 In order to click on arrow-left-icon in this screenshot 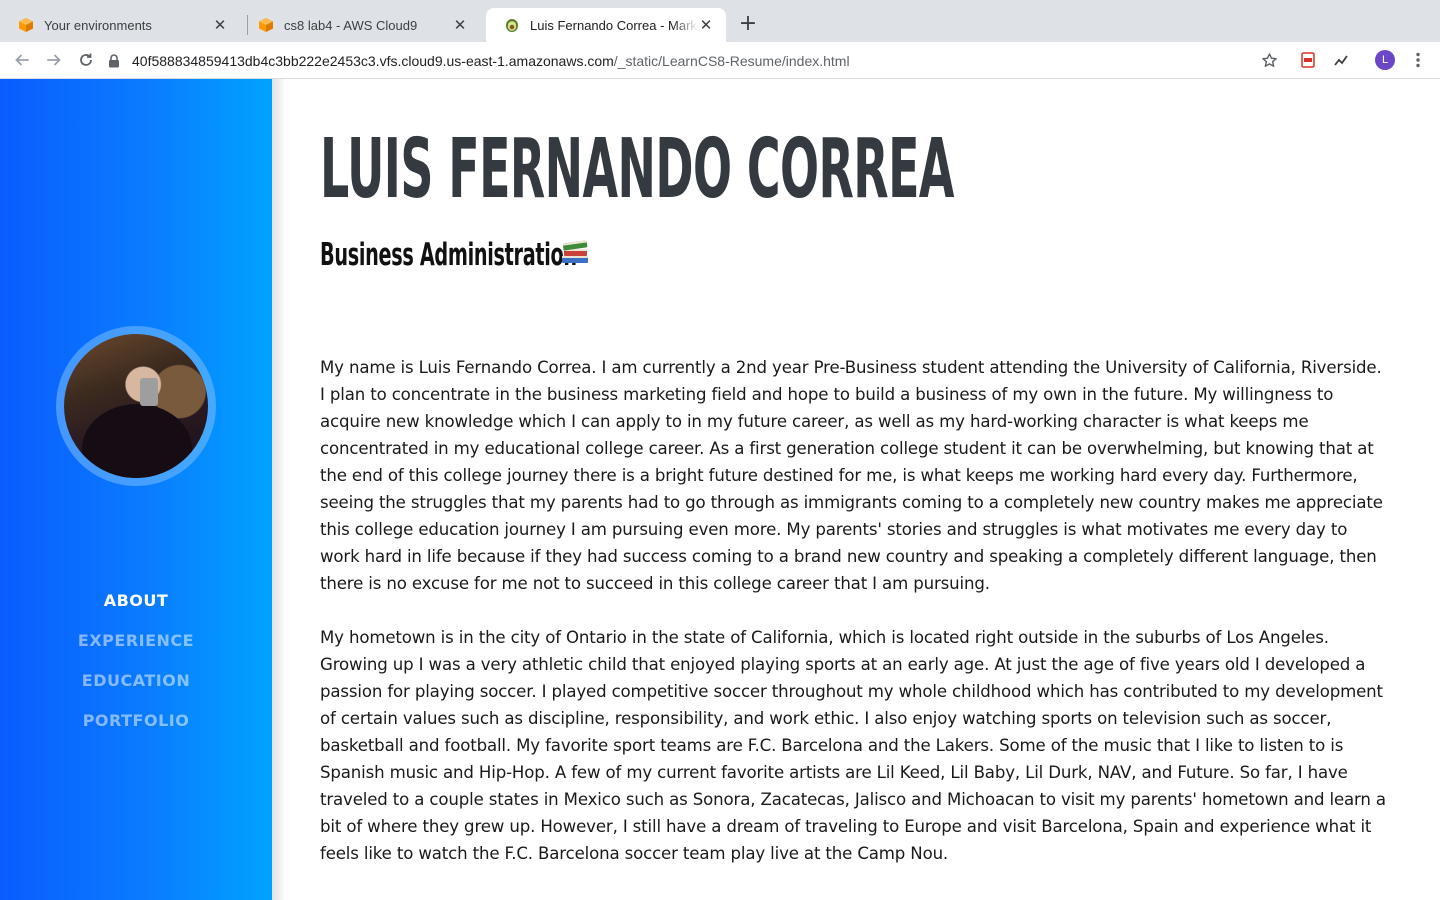, I will do `click(22, 60)`.